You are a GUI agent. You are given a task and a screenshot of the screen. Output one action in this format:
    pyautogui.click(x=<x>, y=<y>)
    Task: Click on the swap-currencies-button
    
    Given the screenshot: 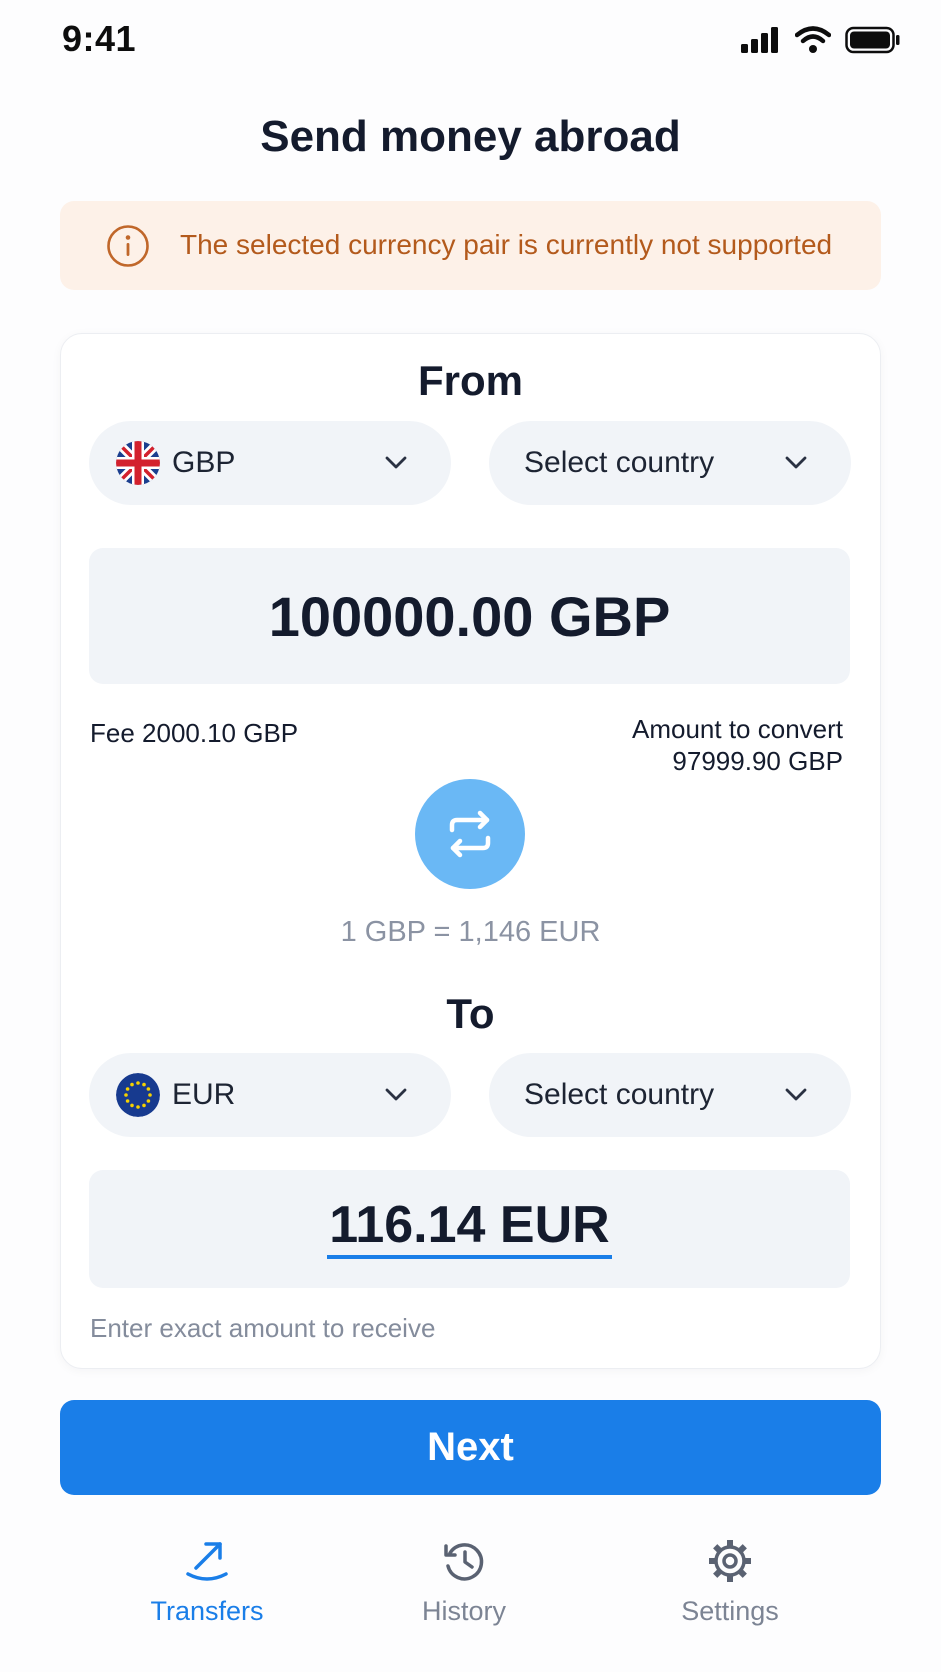 What is the action you would take?
    pyautogui.click(x=470, y=834)
    